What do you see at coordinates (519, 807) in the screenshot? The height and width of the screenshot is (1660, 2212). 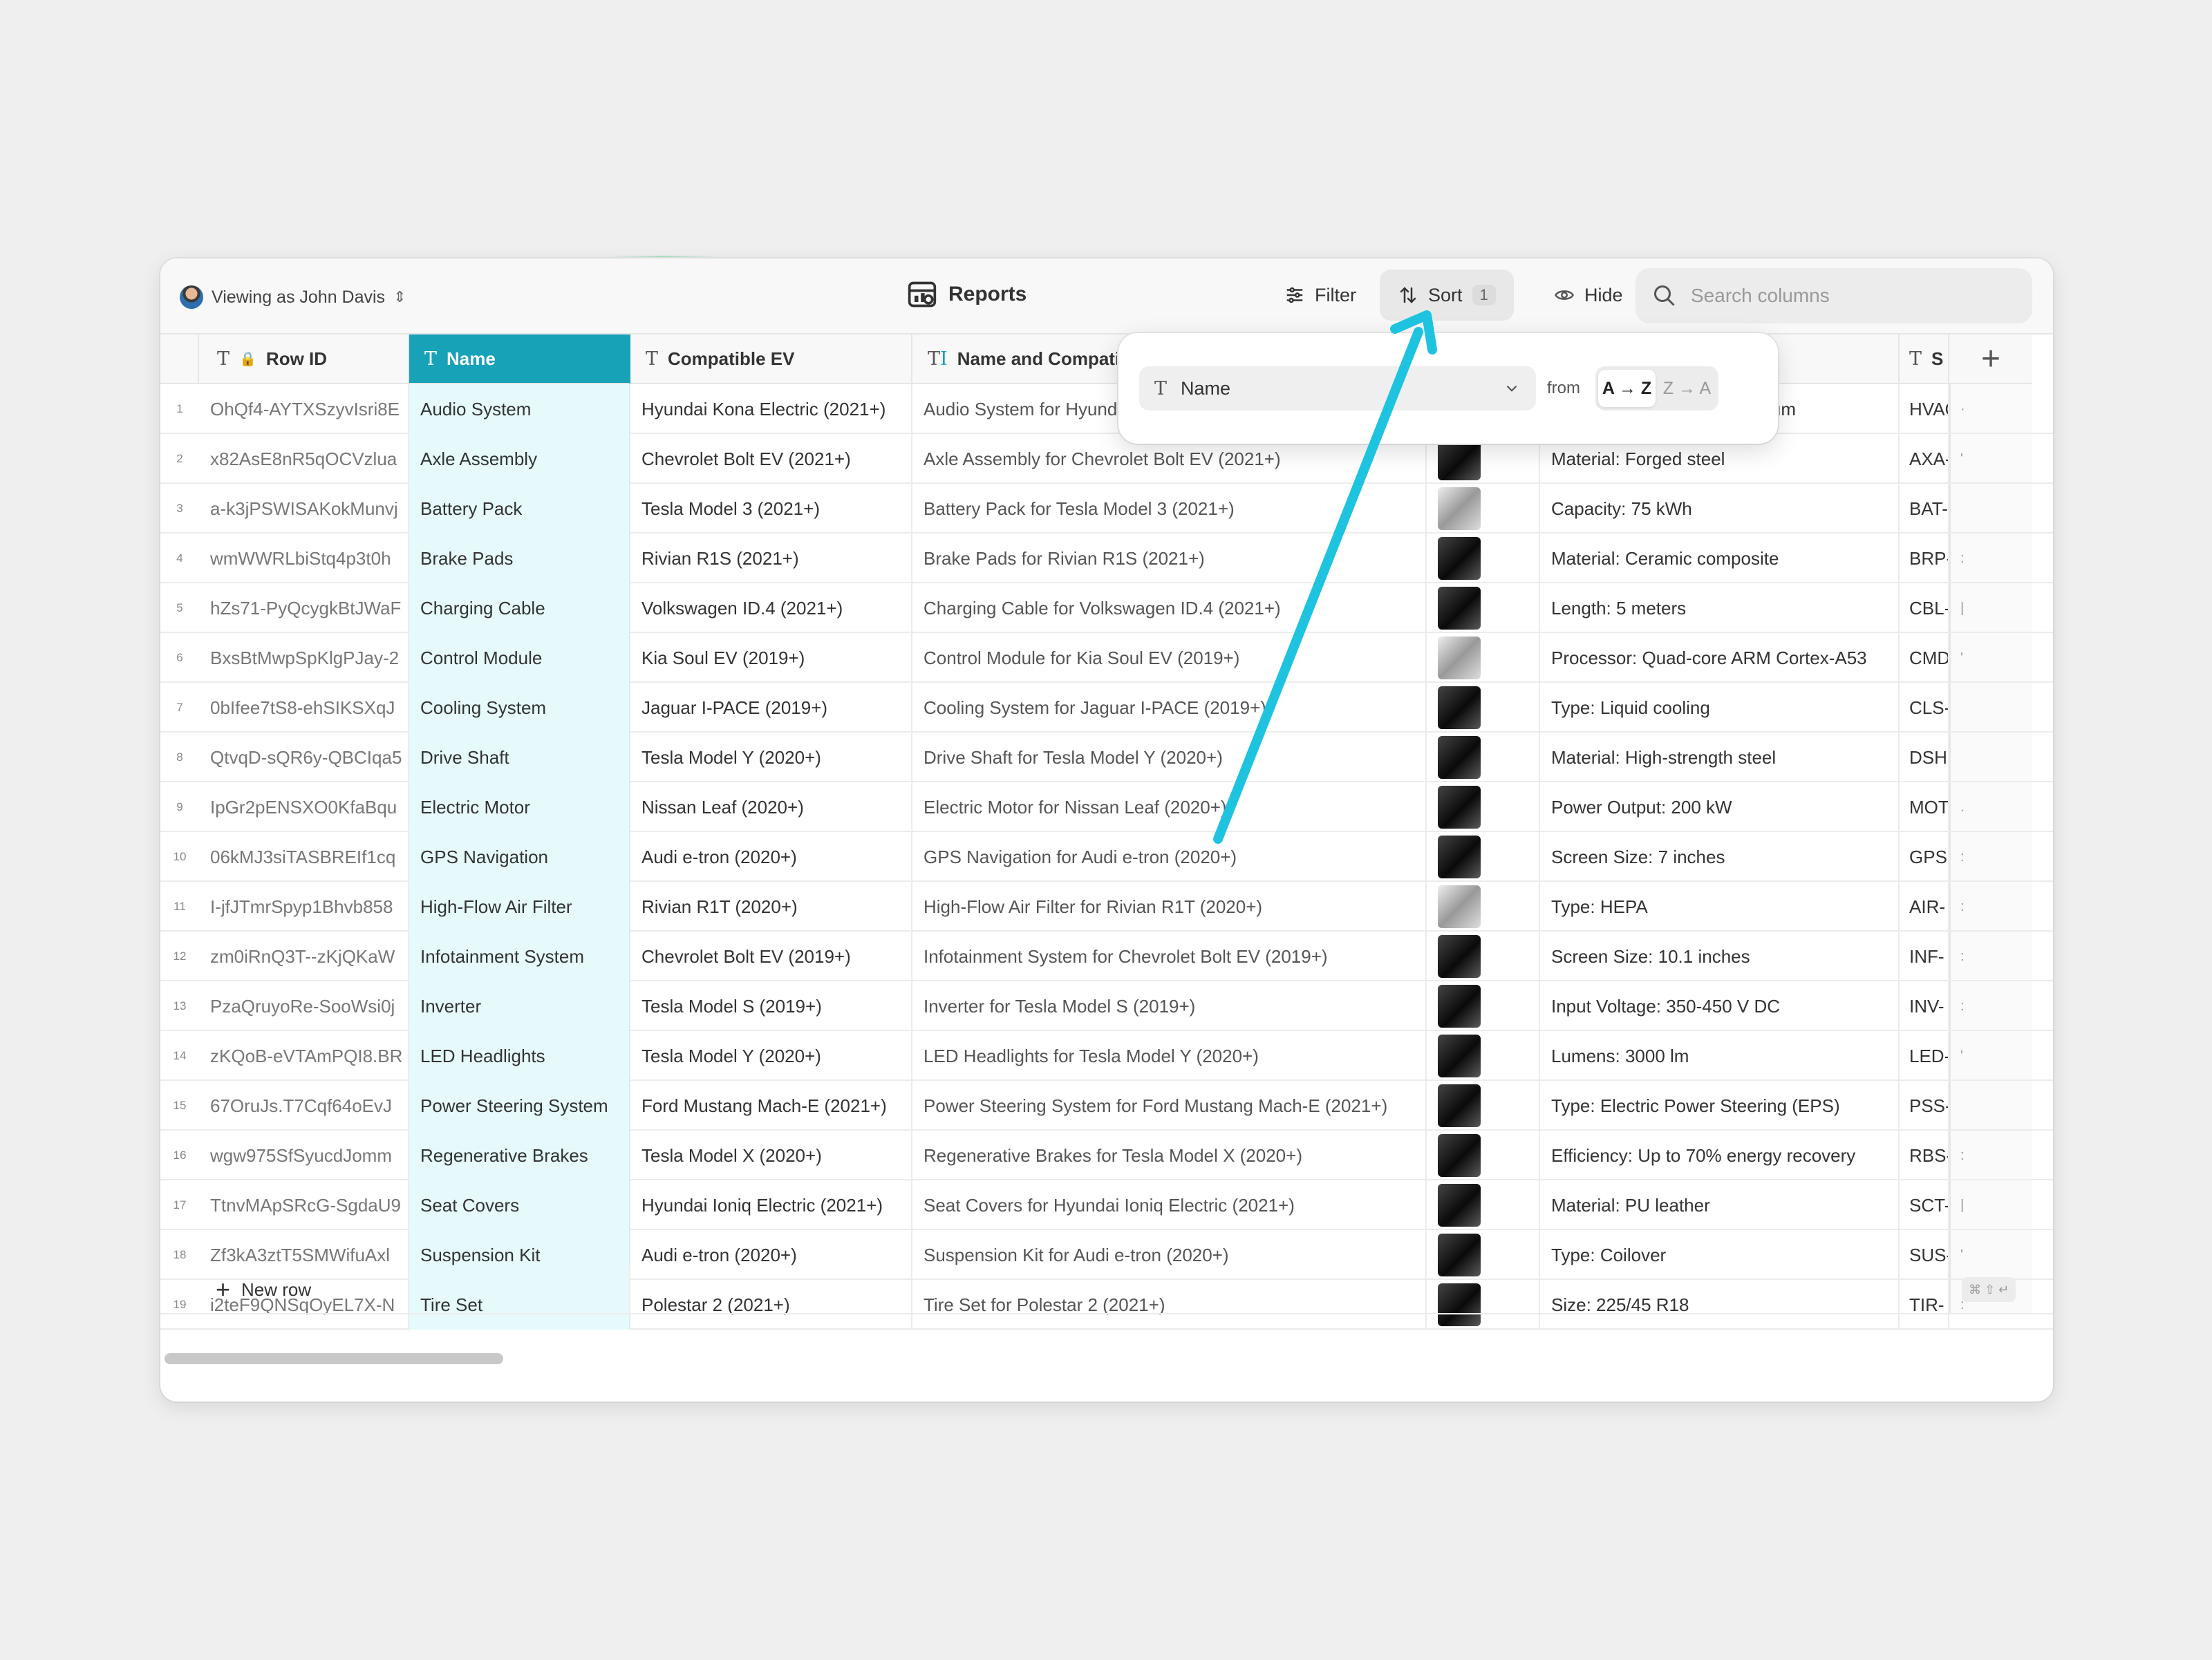 I see `cell-name: Electric Motor` at bounding box center [519, 807].